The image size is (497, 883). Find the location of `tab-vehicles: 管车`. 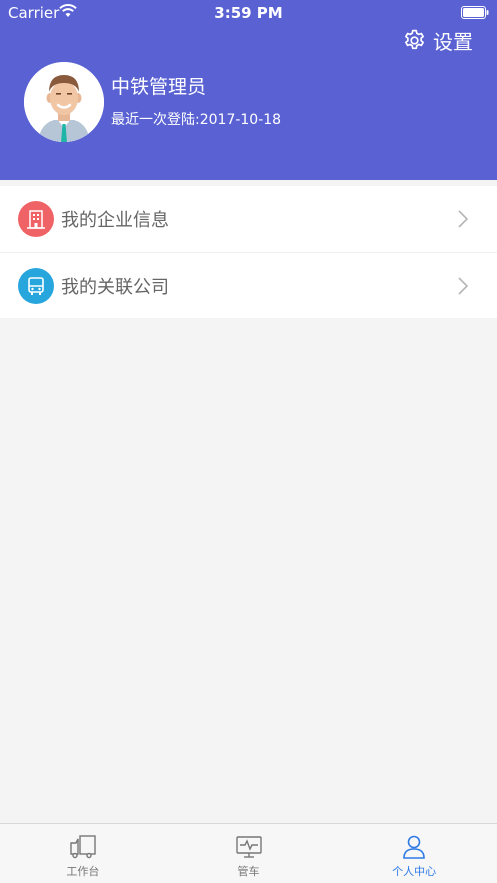

tab-vehicles: 管车 is located at coordinates (249, 853).